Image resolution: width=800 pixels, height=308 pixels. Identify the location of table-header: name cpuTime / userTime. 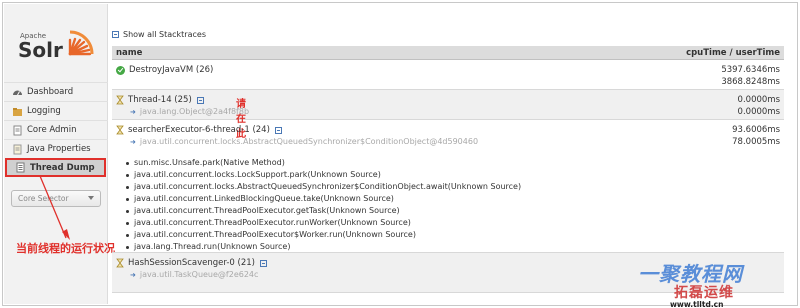
(448, 53).